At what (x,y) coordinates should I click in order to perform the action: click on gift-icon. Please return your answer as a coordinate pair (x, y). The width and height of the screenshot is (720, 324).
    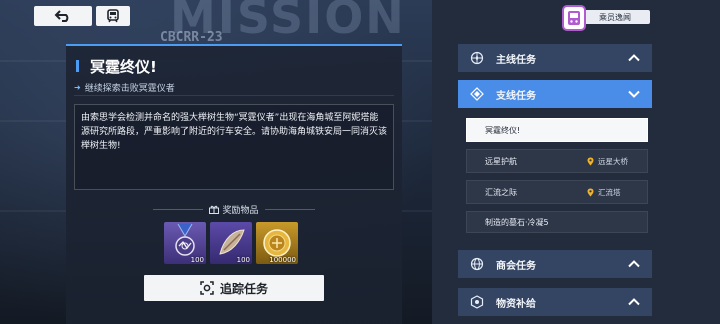
    Looking at the image, I should click on (214, 209).